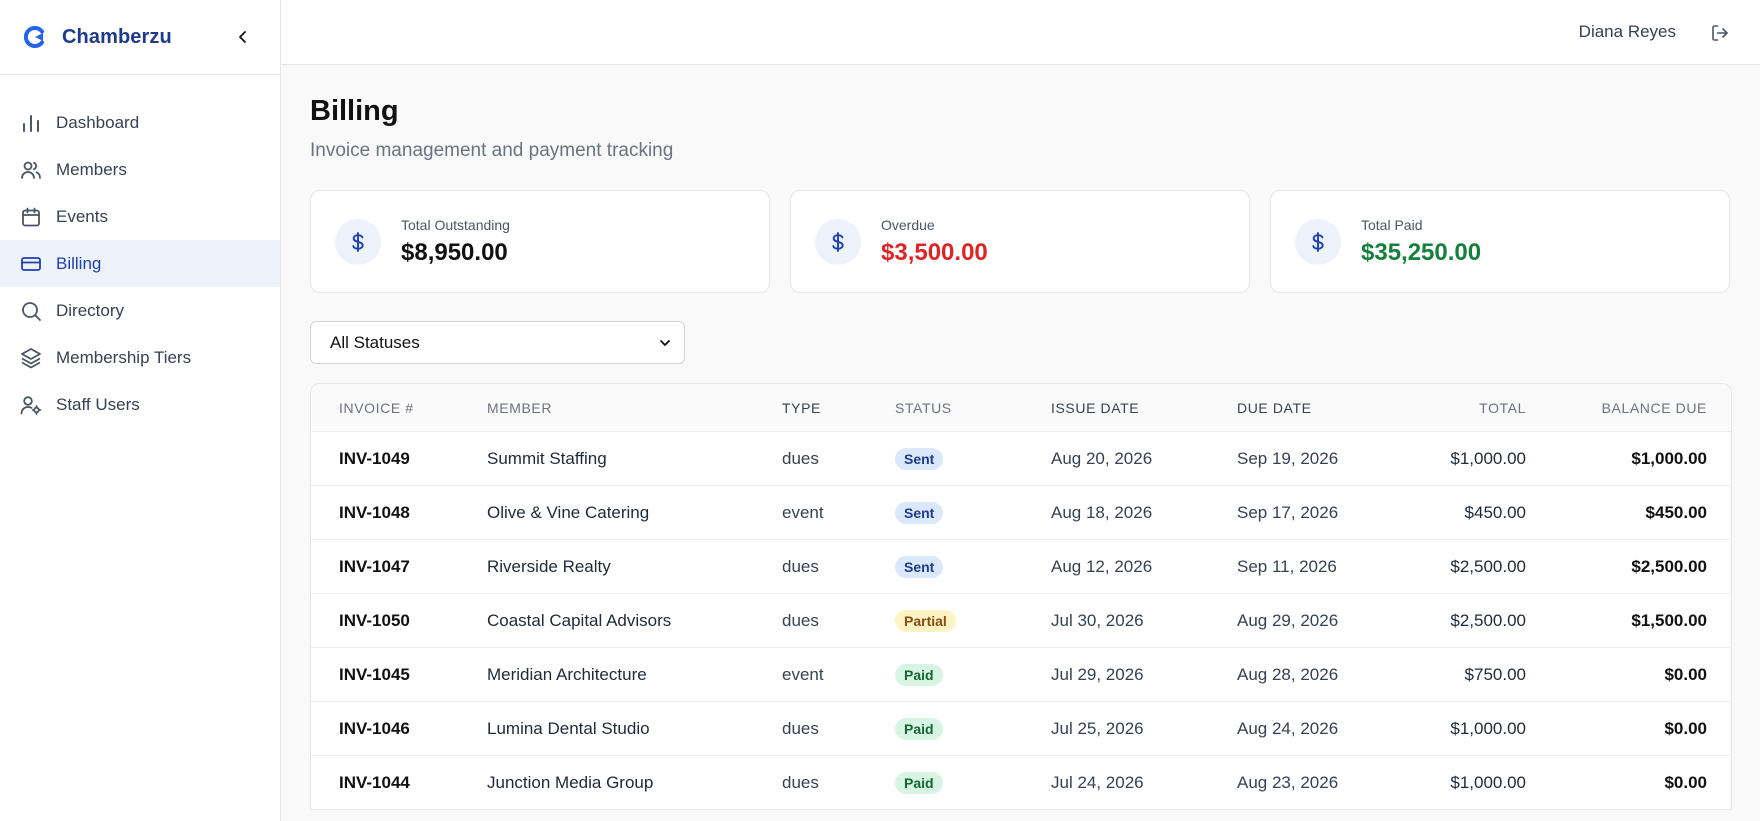  Describe the element at coordinates (399, 567) in the screenshot. I see `invoice-number: INV-1047` at that location.